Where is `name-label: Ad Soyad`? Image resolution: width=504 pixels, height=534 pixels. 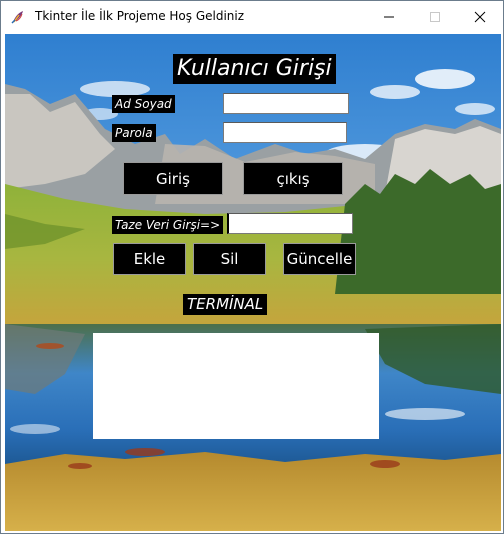 name-label: Ad Soyad is located at coordinates (143, 104).